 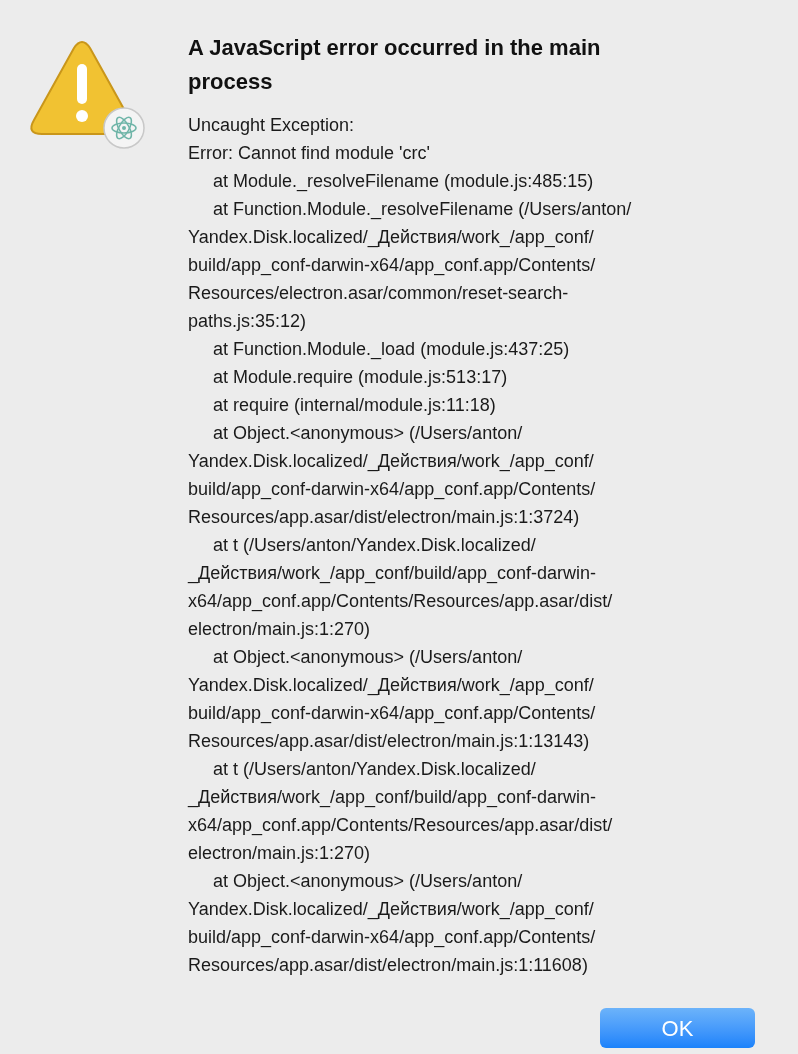 What do you see at coordinates (677, 1028) in the screenshot?
I see `ok-button: OK` at bounding box center [677, 1028].